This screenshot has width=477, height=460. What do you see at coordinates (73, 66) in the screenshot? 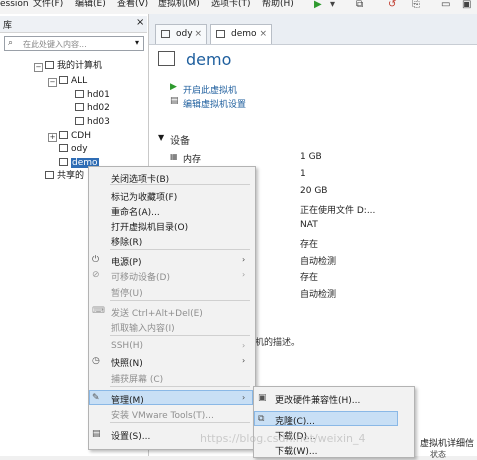
I see `tree-my-computer: 我的计算机` at bounding box center [73, 66].